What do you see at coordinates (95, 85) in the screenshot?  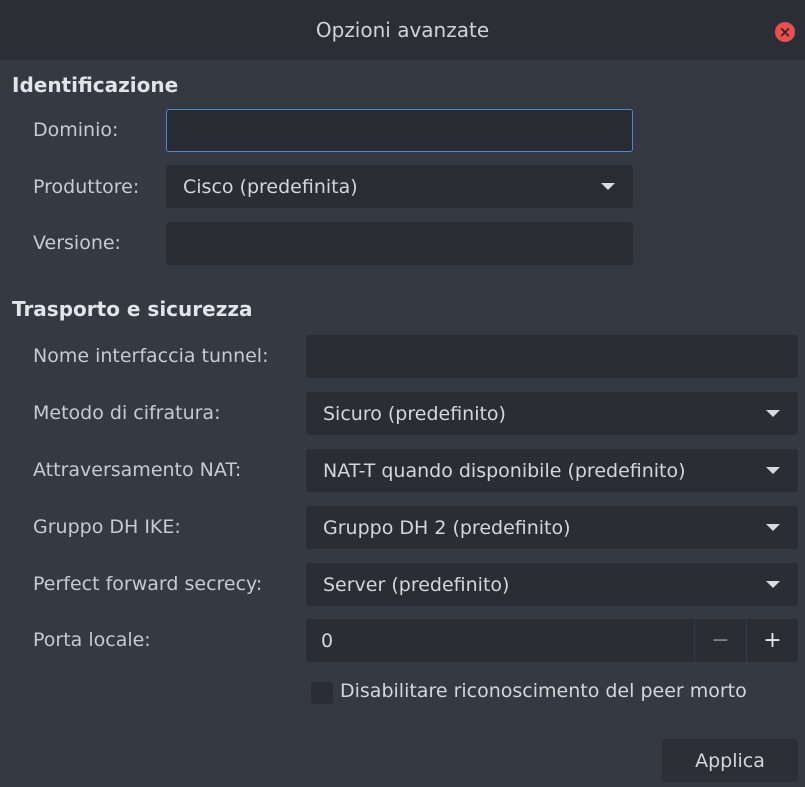 I see `section-identificazione-title: Identificazione` at bounding box center [95, 85].